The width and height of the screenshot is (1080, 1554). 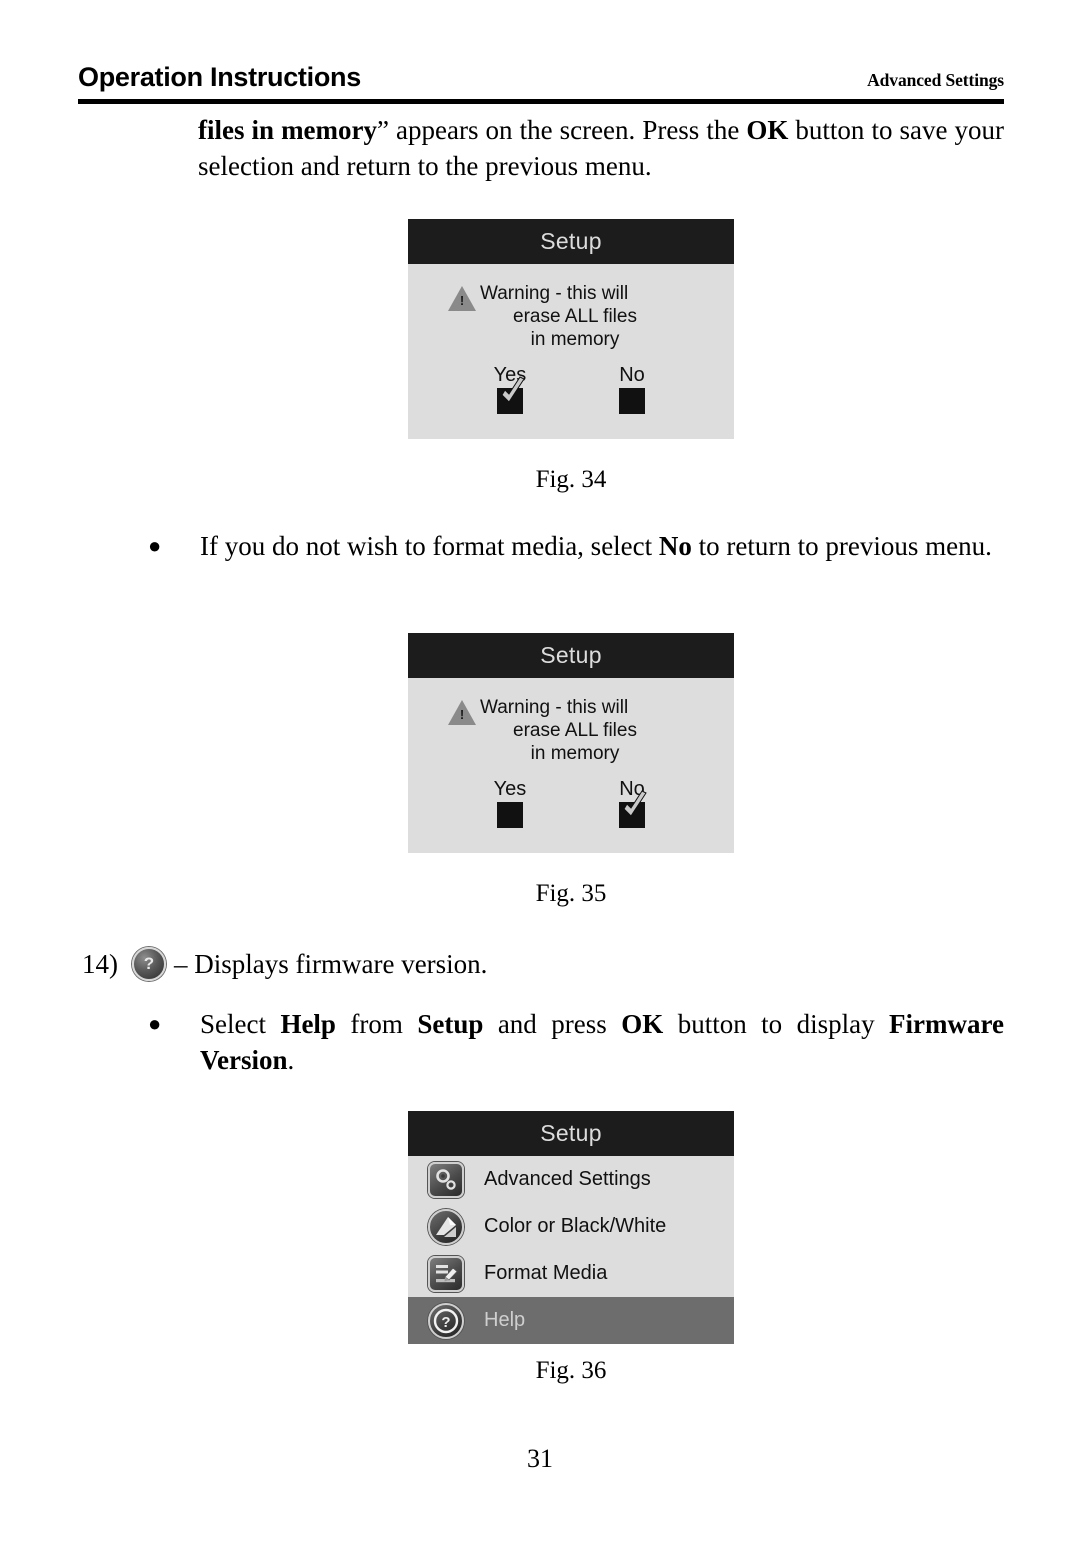 What do you see at coordinates (541, 77) in the screenshot?
I see `running-header: Operation Instructions Advanced Settings` at bounding box center [541, 77].